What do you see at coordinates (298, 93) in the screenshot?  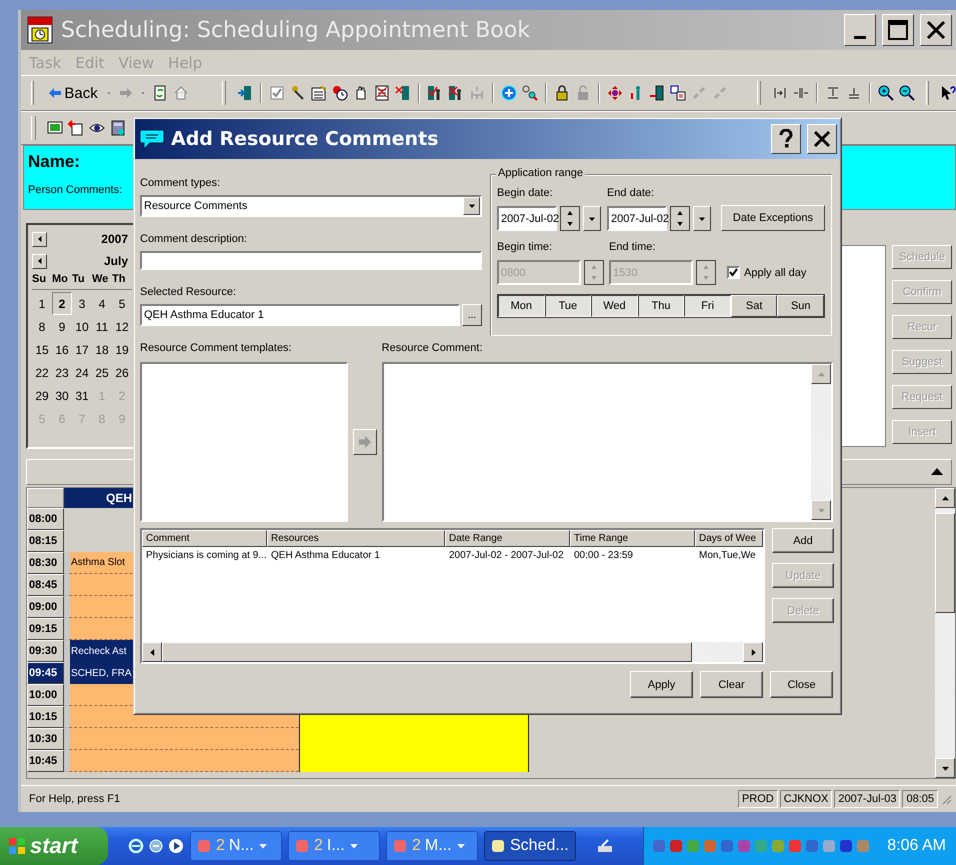 I see `pushpin-icon` at bounding box center [298, 93].